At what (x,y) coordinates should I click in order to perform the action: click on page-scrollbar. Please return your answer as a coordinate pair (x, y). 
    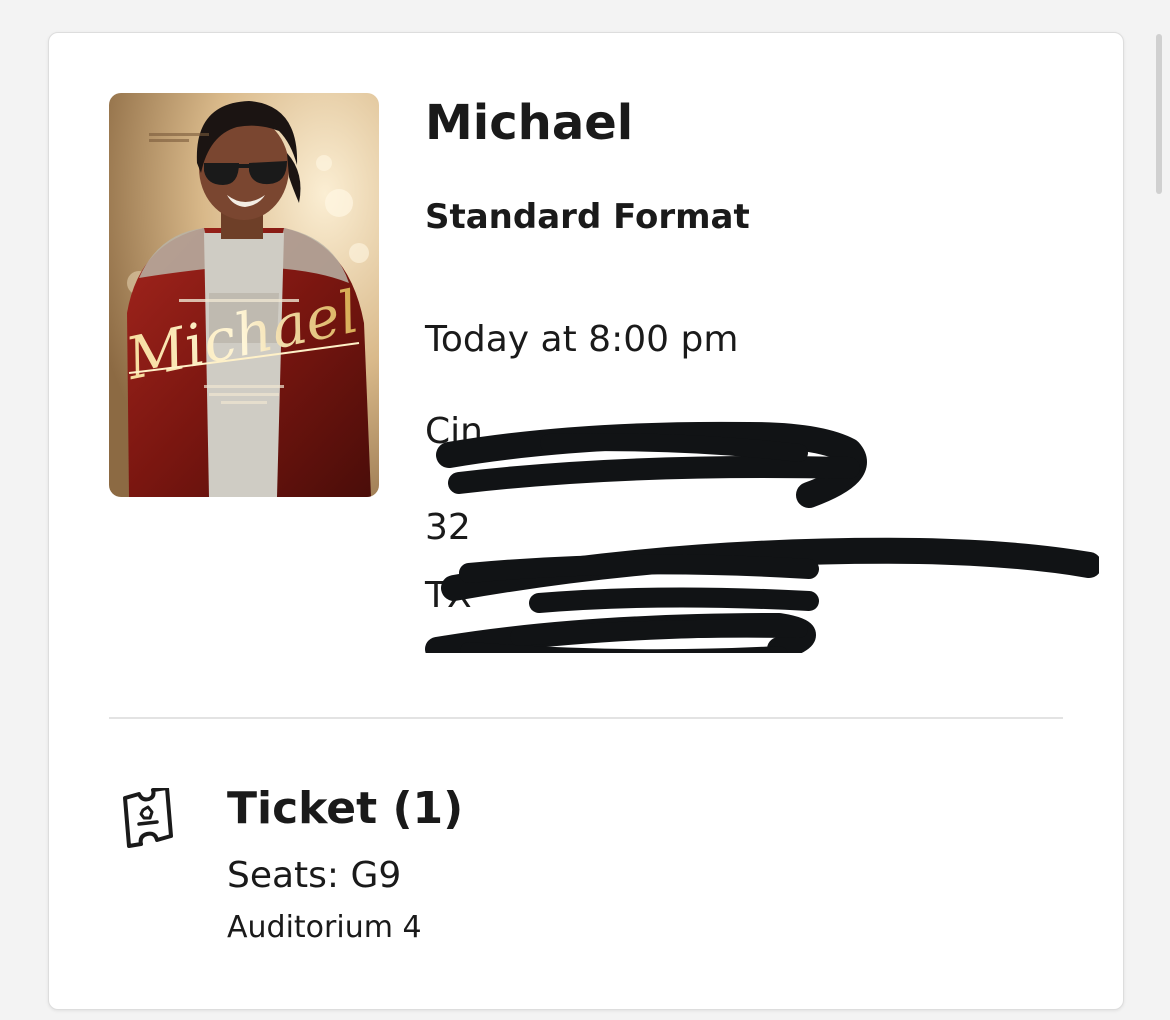
    Looking at the image, I should click on (1159, 114).